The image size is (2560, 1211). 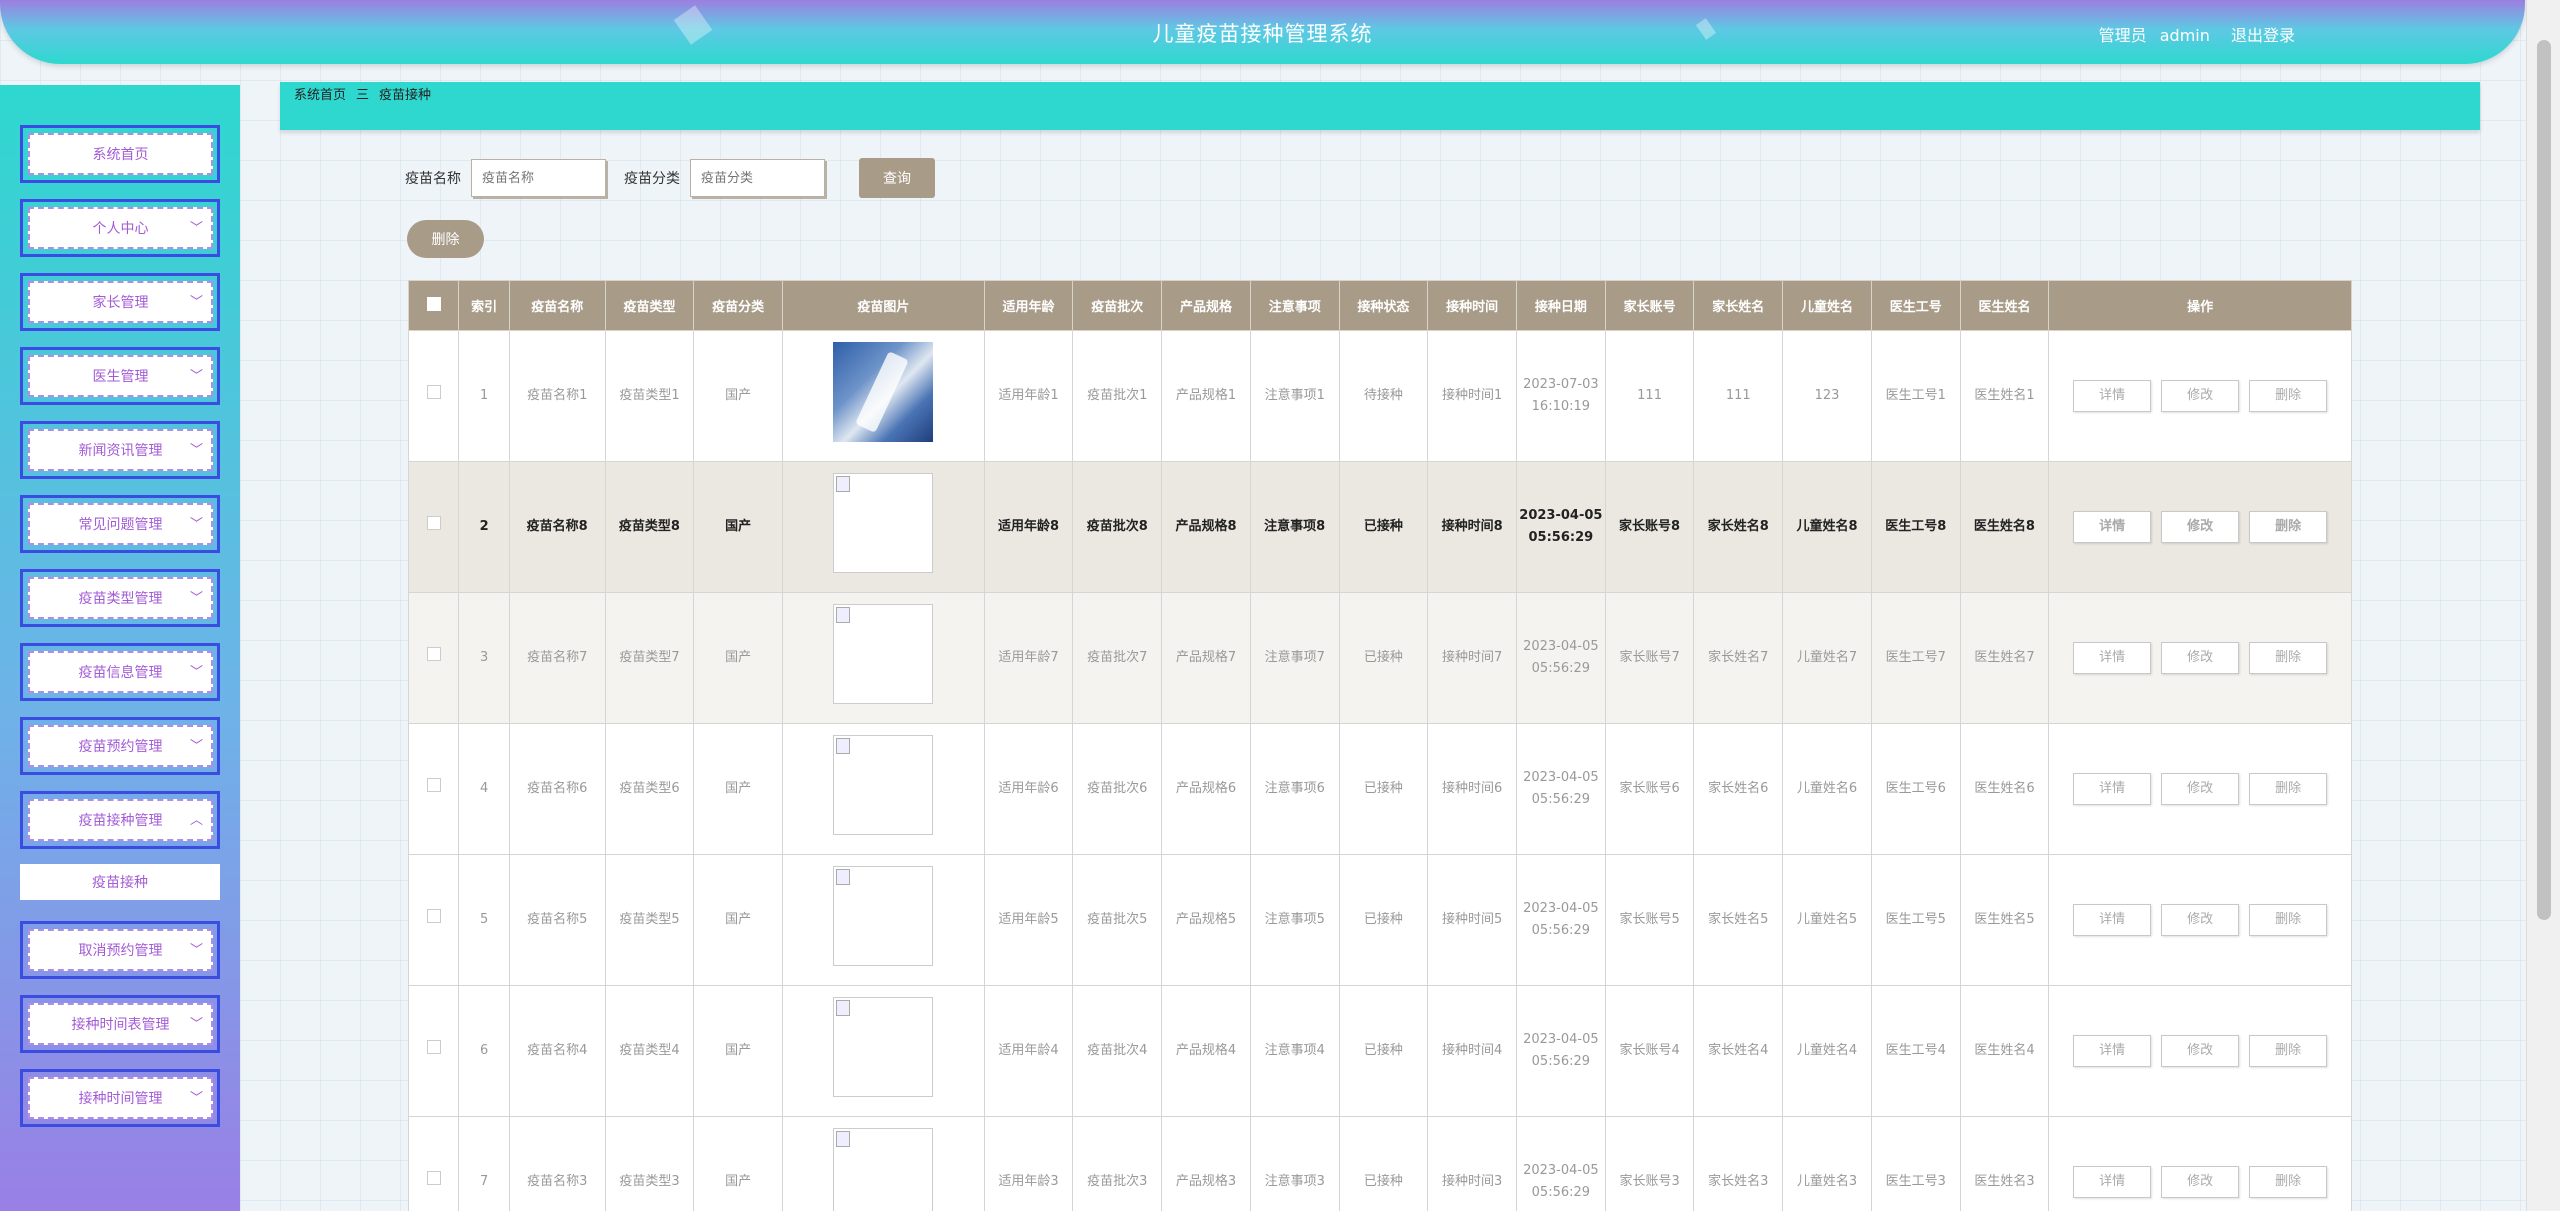 I want to click on sidebar-item-vaccine-type-management: 疫苗类型管理 ﹀, so click(x=120, y=598).